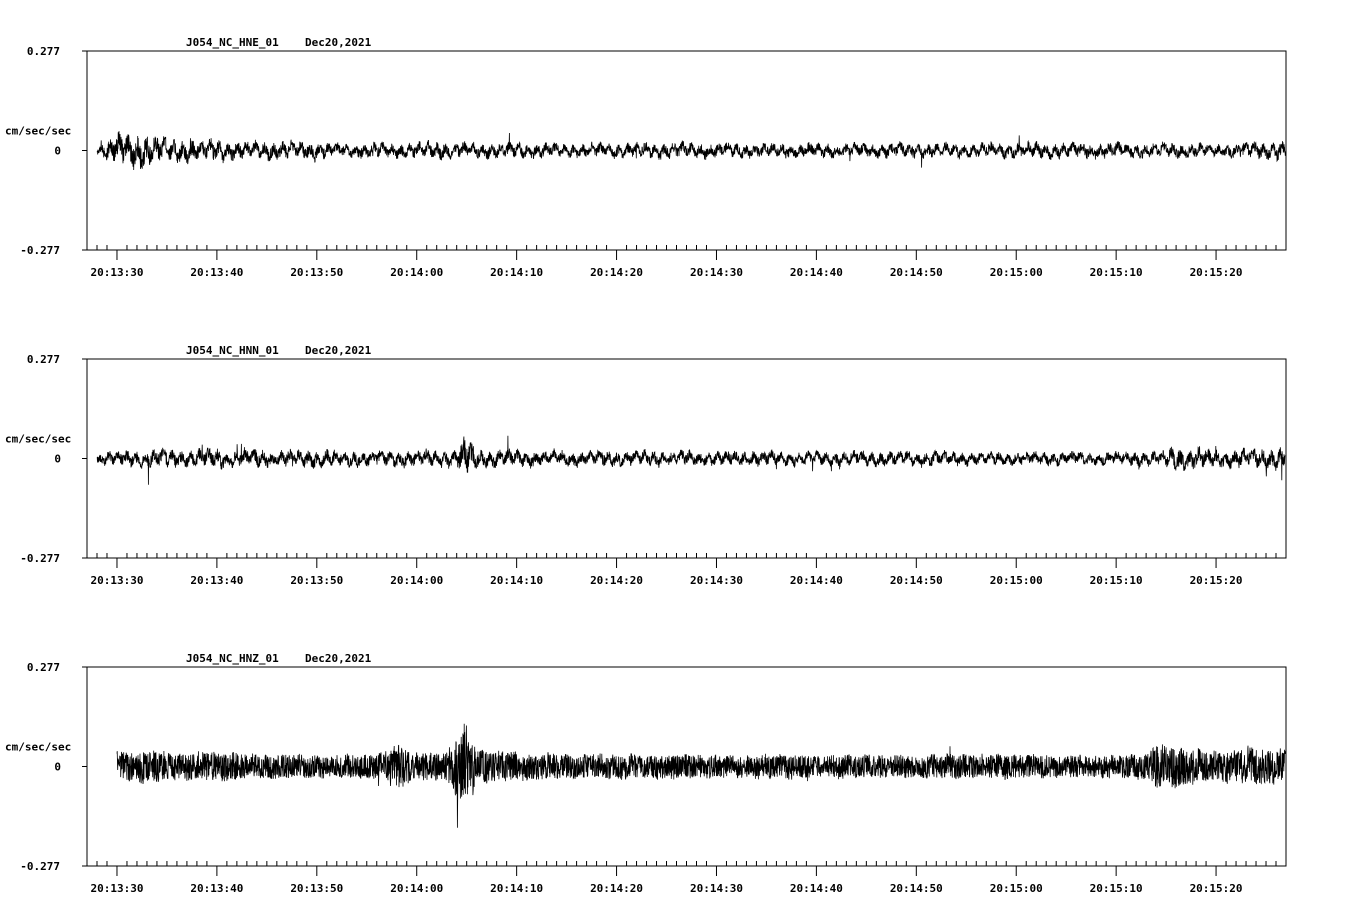 This screenshot has height=924, width=1358. I want to click on chart-title: J054_NC_HNN_01, so click(232, 350).